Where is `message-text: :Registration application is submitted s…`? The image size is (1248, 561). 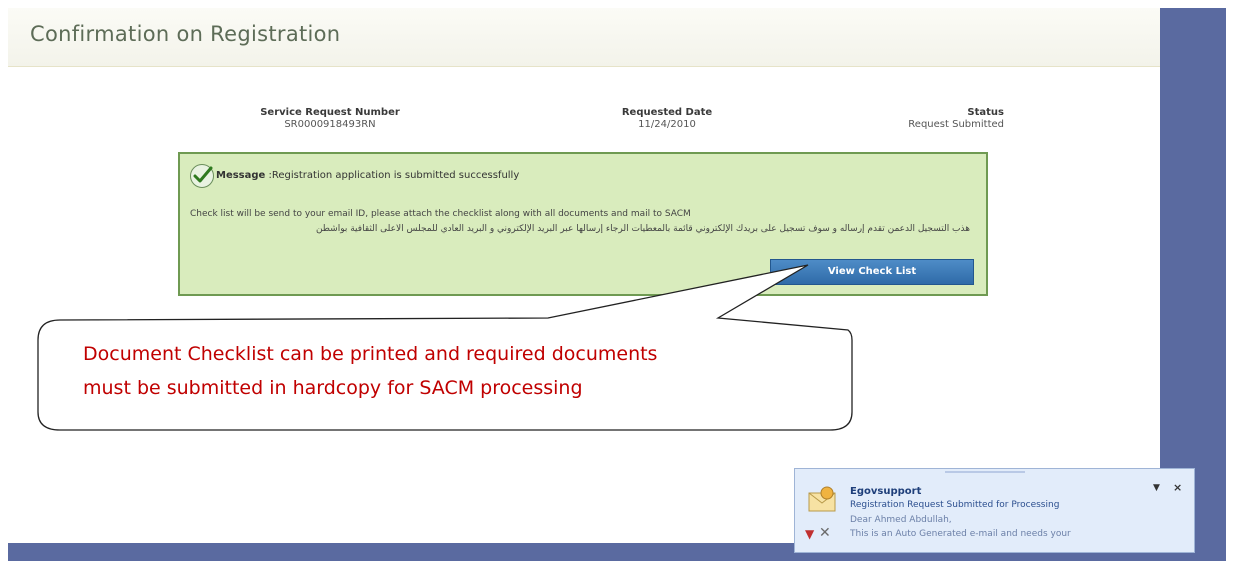
message-text: :Registration application is submitted s… is located at coordinates (394, 175).